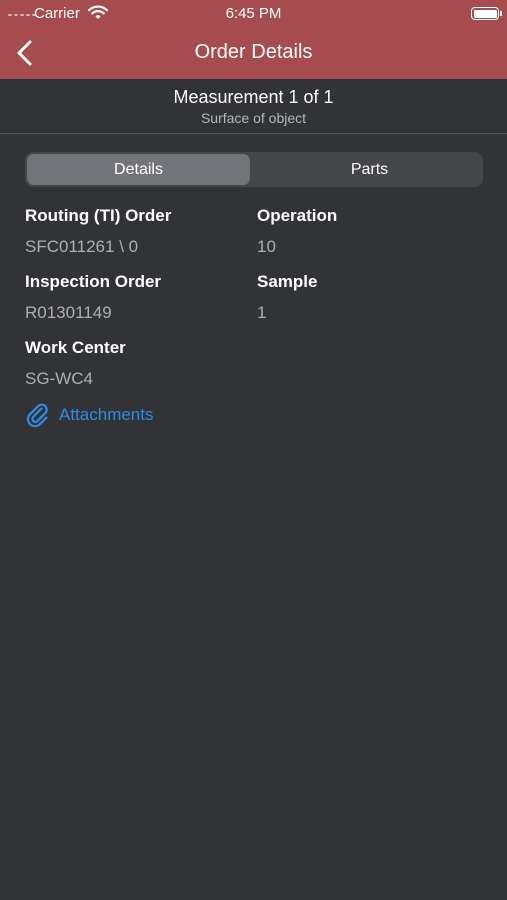 The image size is (507, 900). I want to click on page-title: Order Details, so click(253, 52).